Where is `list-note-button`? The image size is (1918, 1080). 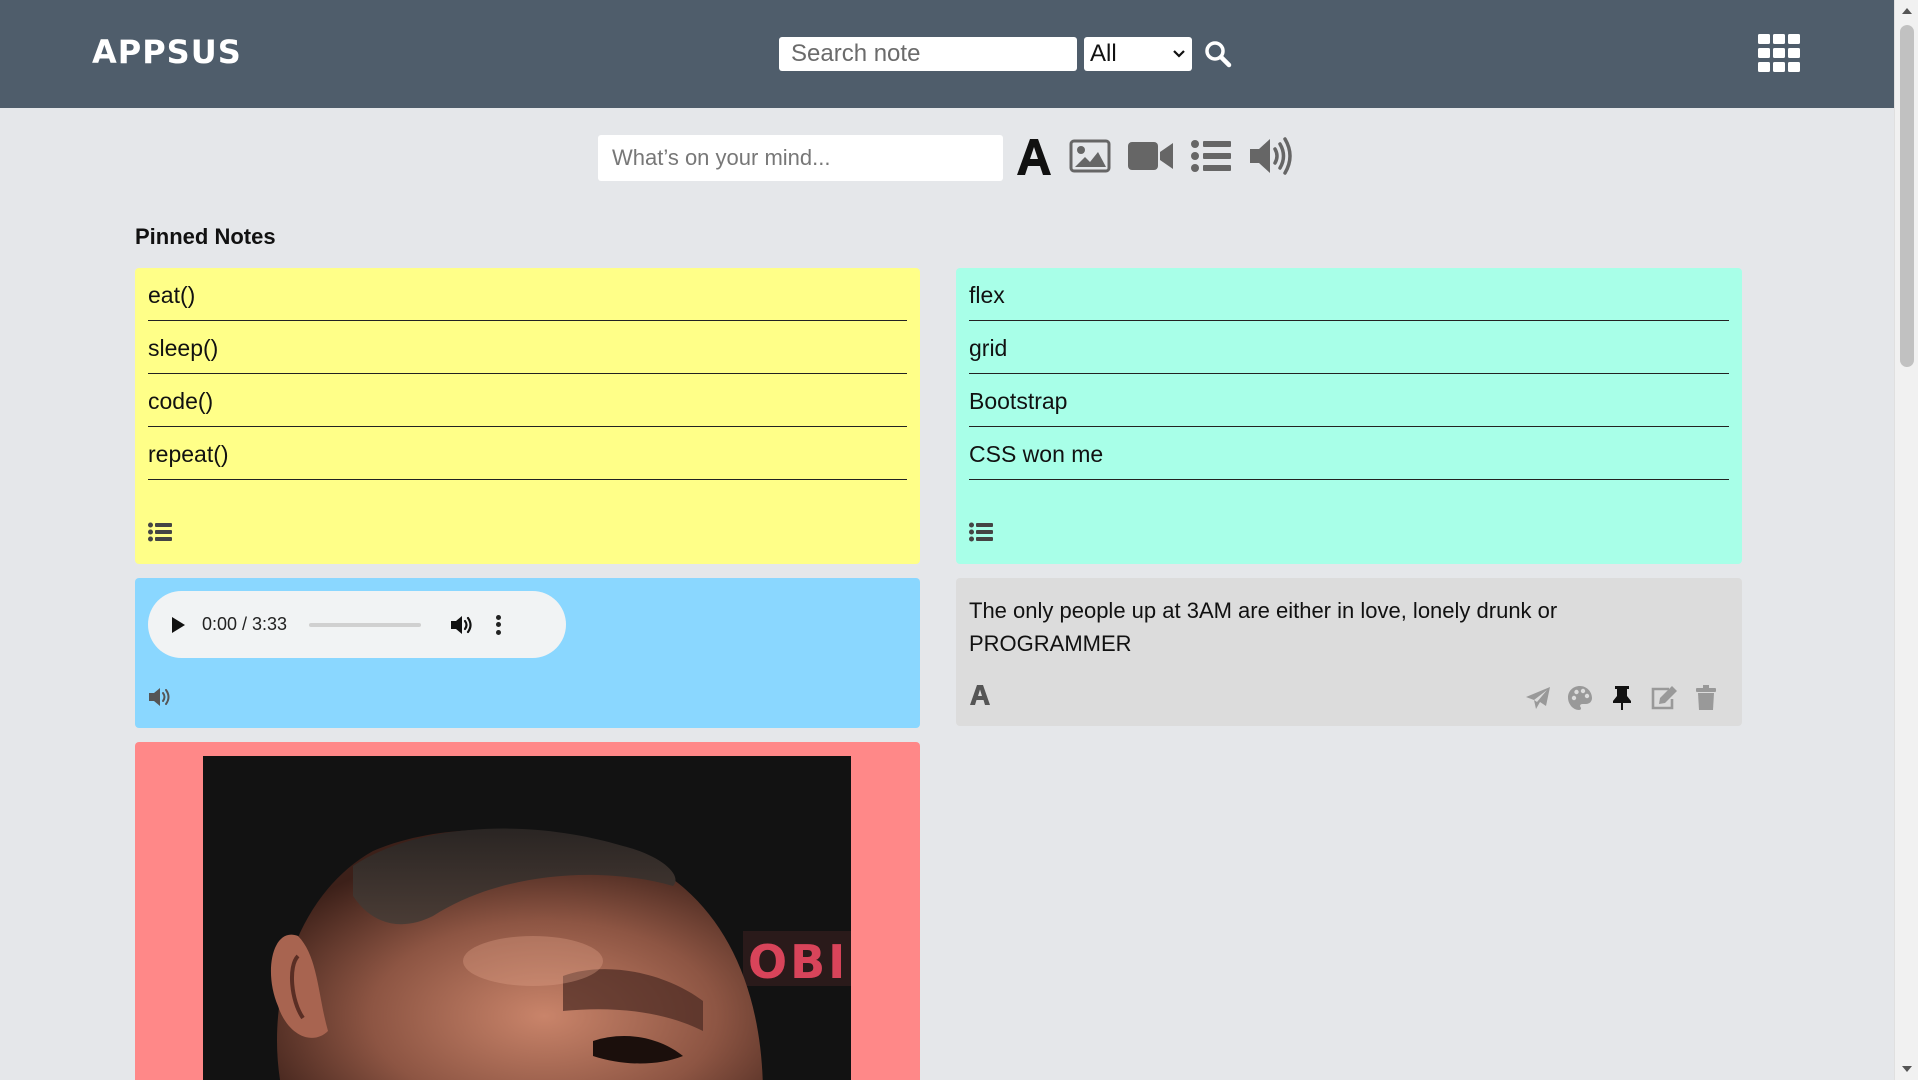 list-note-button is located at coordinates (1211, 156).